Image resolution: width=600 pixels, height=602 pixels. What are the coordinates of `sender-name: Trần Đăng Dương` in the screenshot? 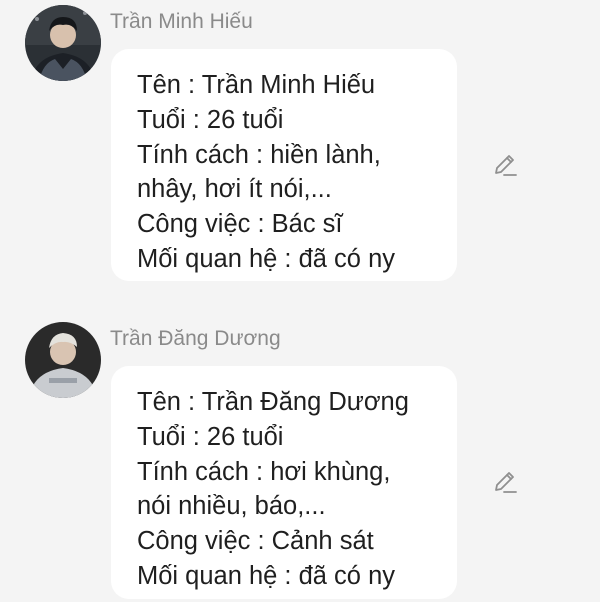 It's located at (195, 338).